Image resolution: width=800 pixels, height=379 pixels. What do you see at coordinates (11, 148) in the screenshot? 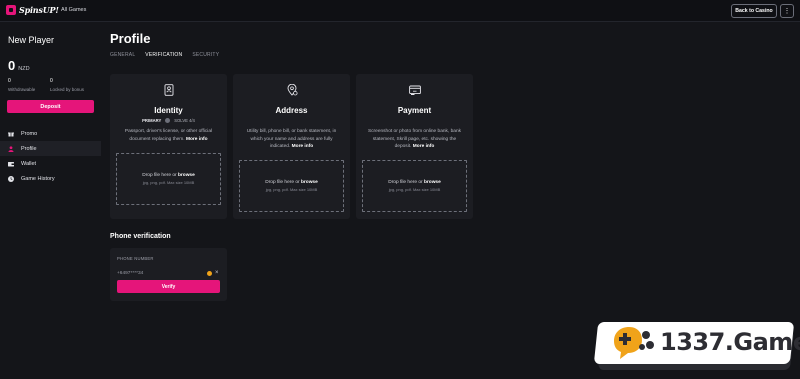
I see `user-icon` at bounding box center [11, 148].